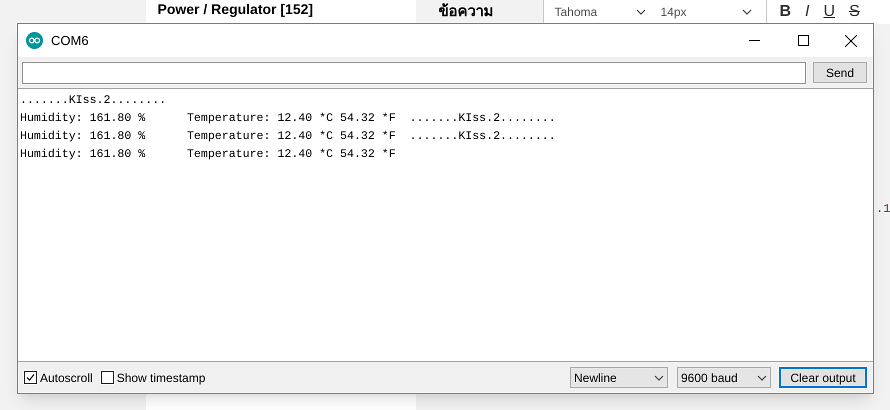 This screenshot has height=410, width=890. I want to click on line-ending-select: Newline, so click(619, 377).